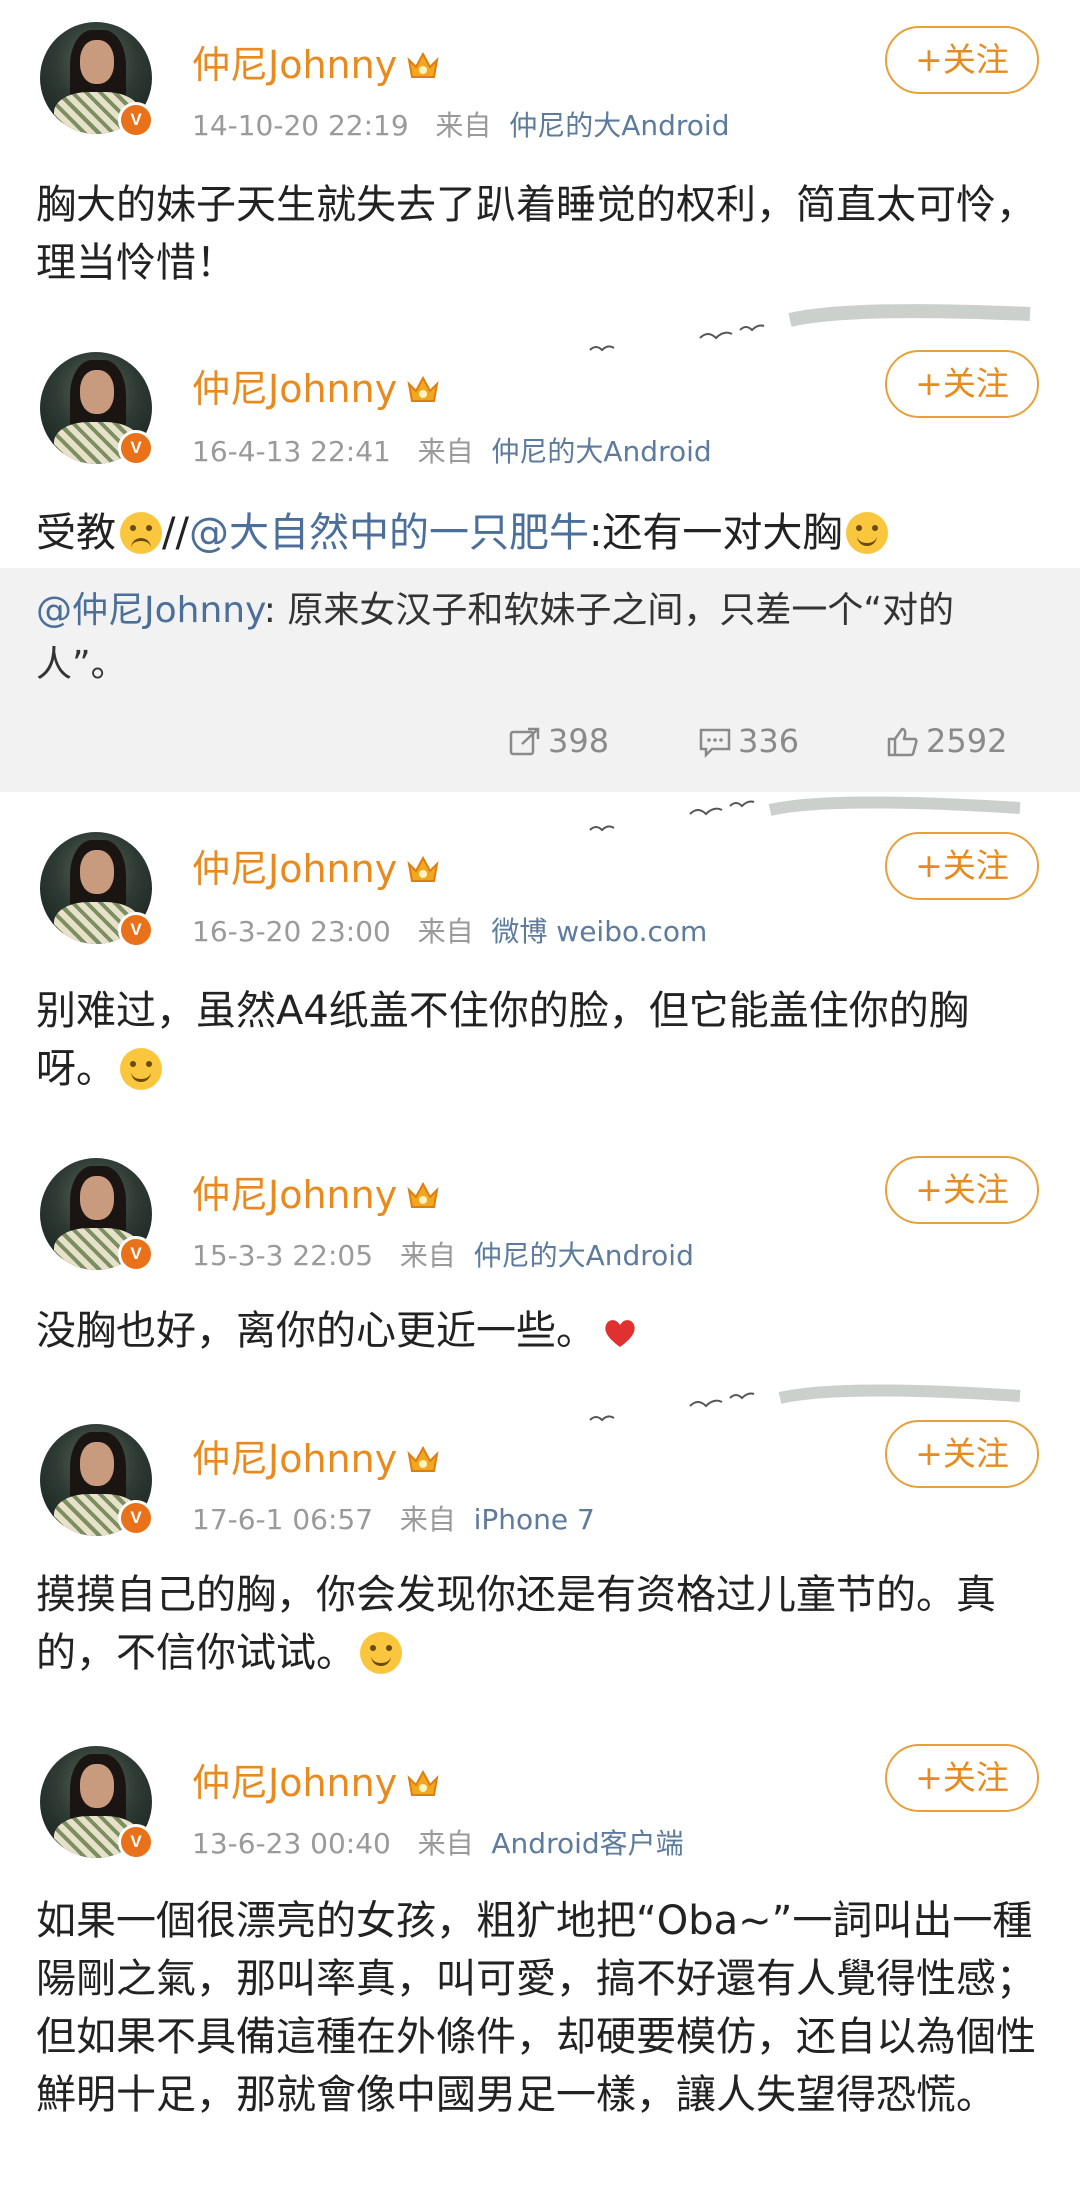 This screenshot has height=2197, width=1080. What do you see at coordinates (536, 234) in the screenshot?
I see `post-text: 胸大的妹子天生就失去了趴着睡觉的权利，简直太可怜，理当怜惜！` at bounding box center [536, 234].